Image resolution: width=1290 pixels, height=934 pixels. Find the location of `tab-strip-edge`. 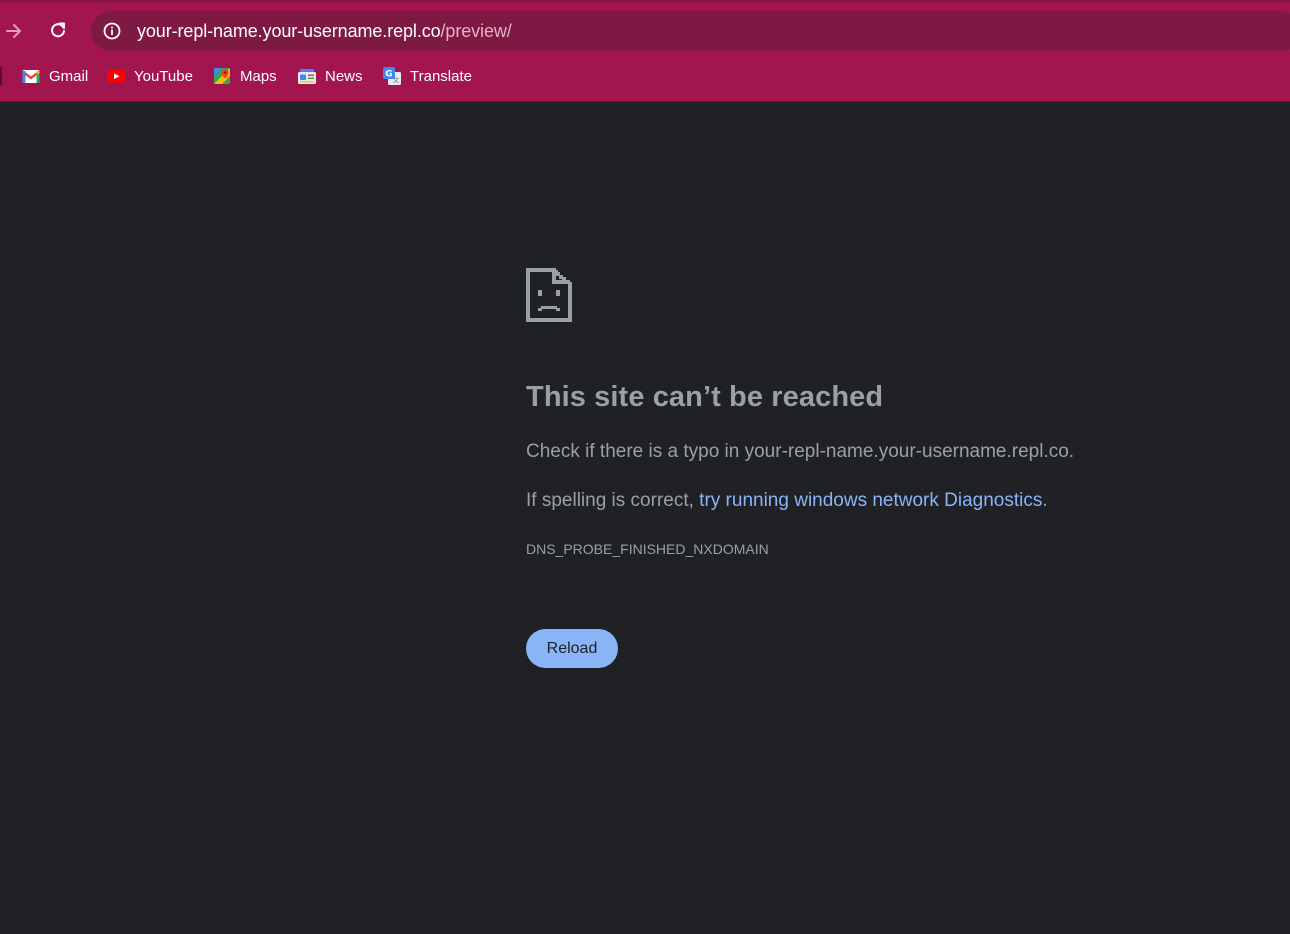

tab-strip-edge is located at coordinates (645, 1).